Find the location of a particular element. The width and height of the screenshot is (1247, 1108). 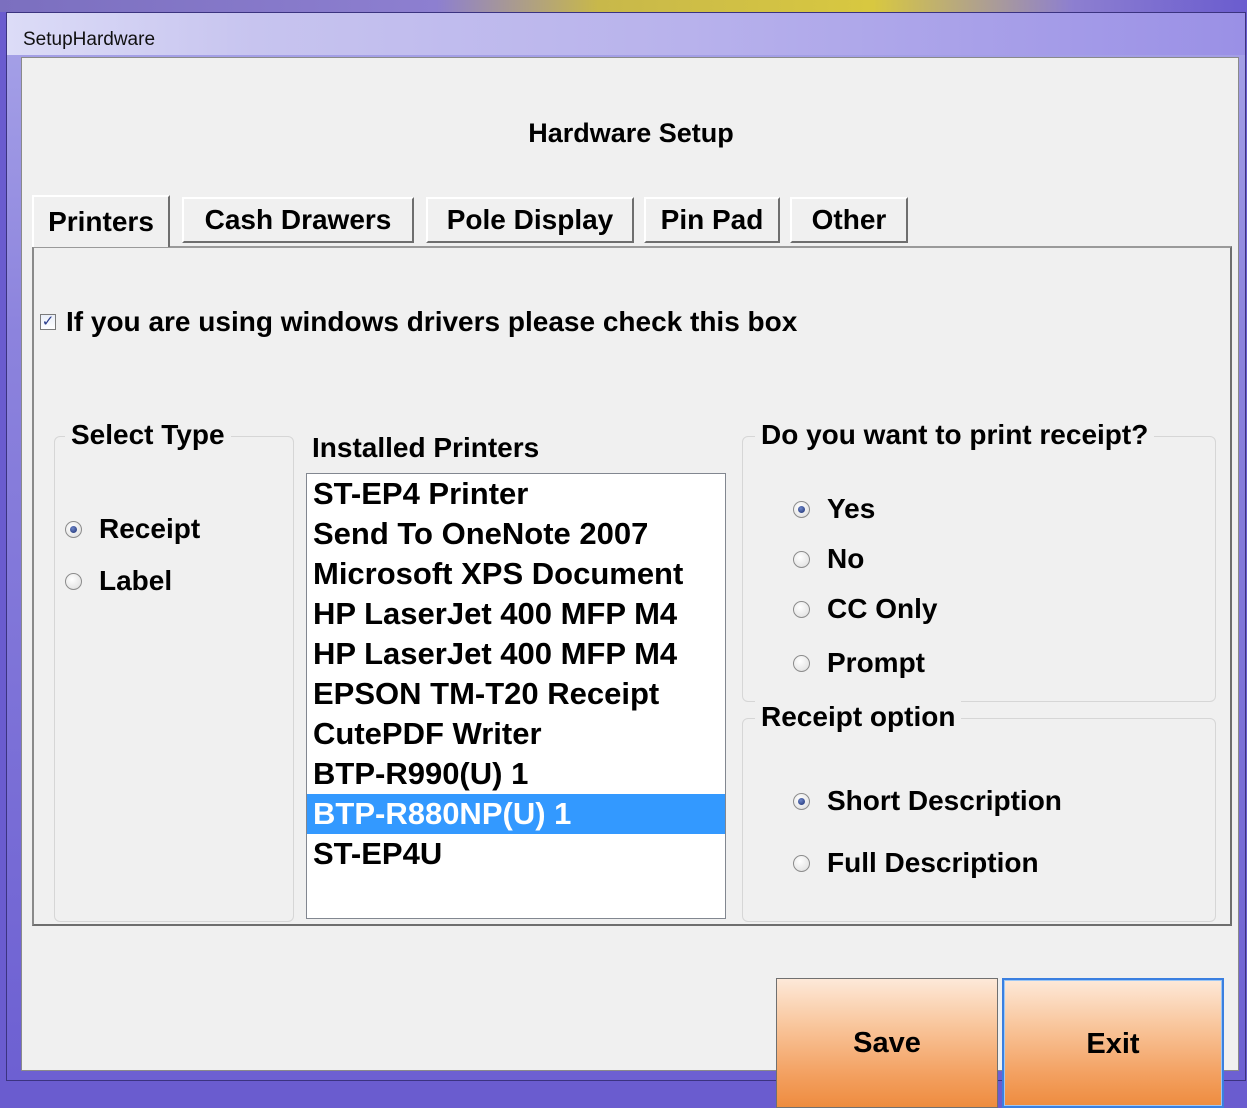

radio-no-indicator is located at coordinates (801, 559).